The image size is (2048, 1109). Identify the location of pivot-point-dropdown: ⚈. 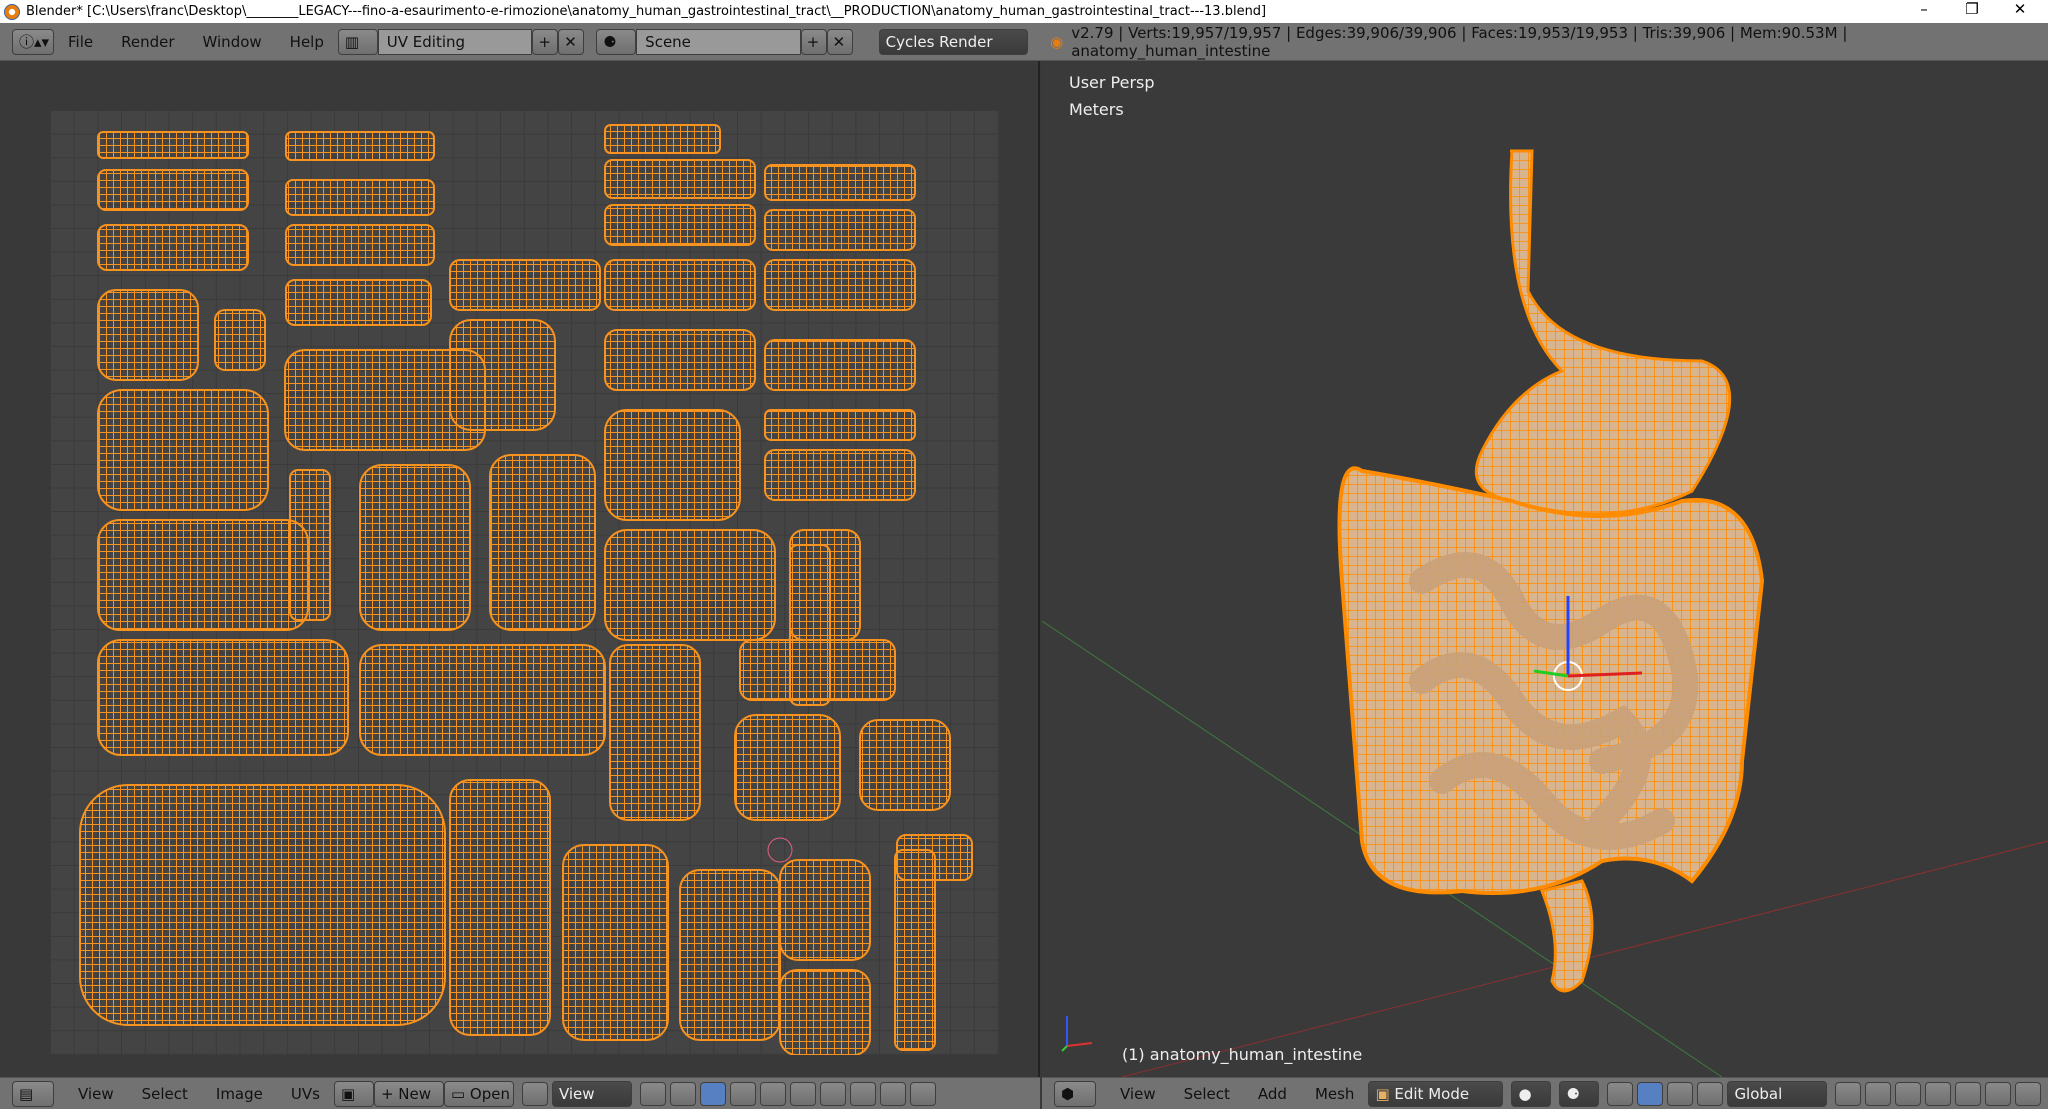
(1579, 1093).